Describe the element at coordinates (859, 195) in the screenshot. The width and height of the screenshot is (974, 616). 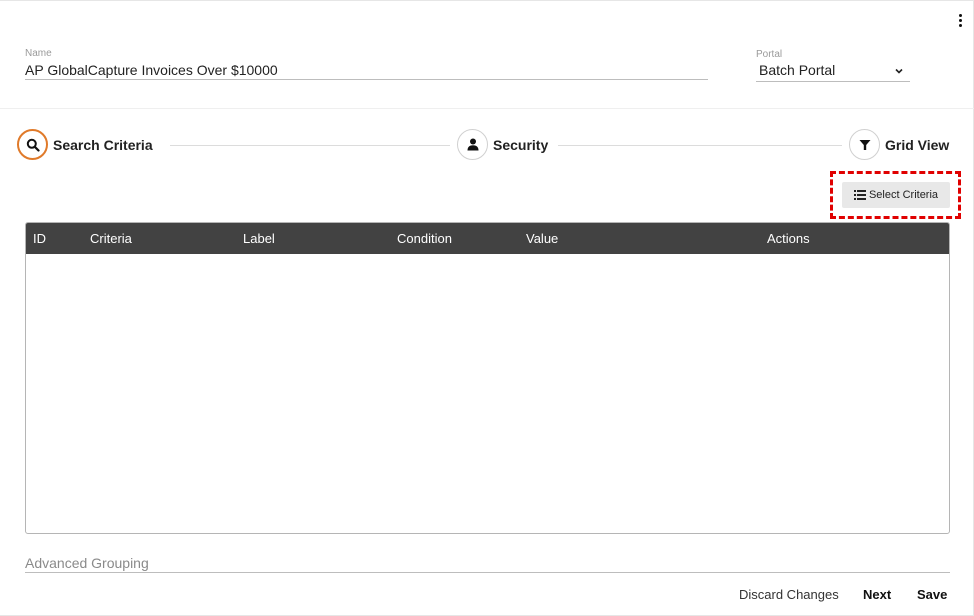
I see `list-icon` at that location.